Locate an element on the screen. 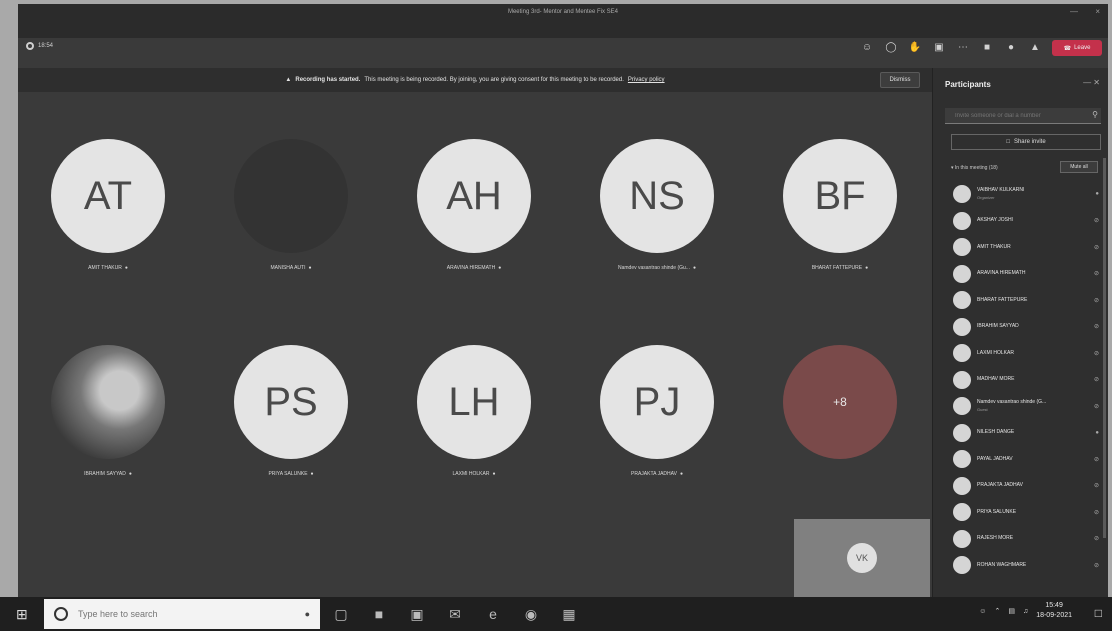 This screenshot has width=1112, height=631. participant-tile: AT AMIT THAKUR ● is located at coordinates (108, 205).